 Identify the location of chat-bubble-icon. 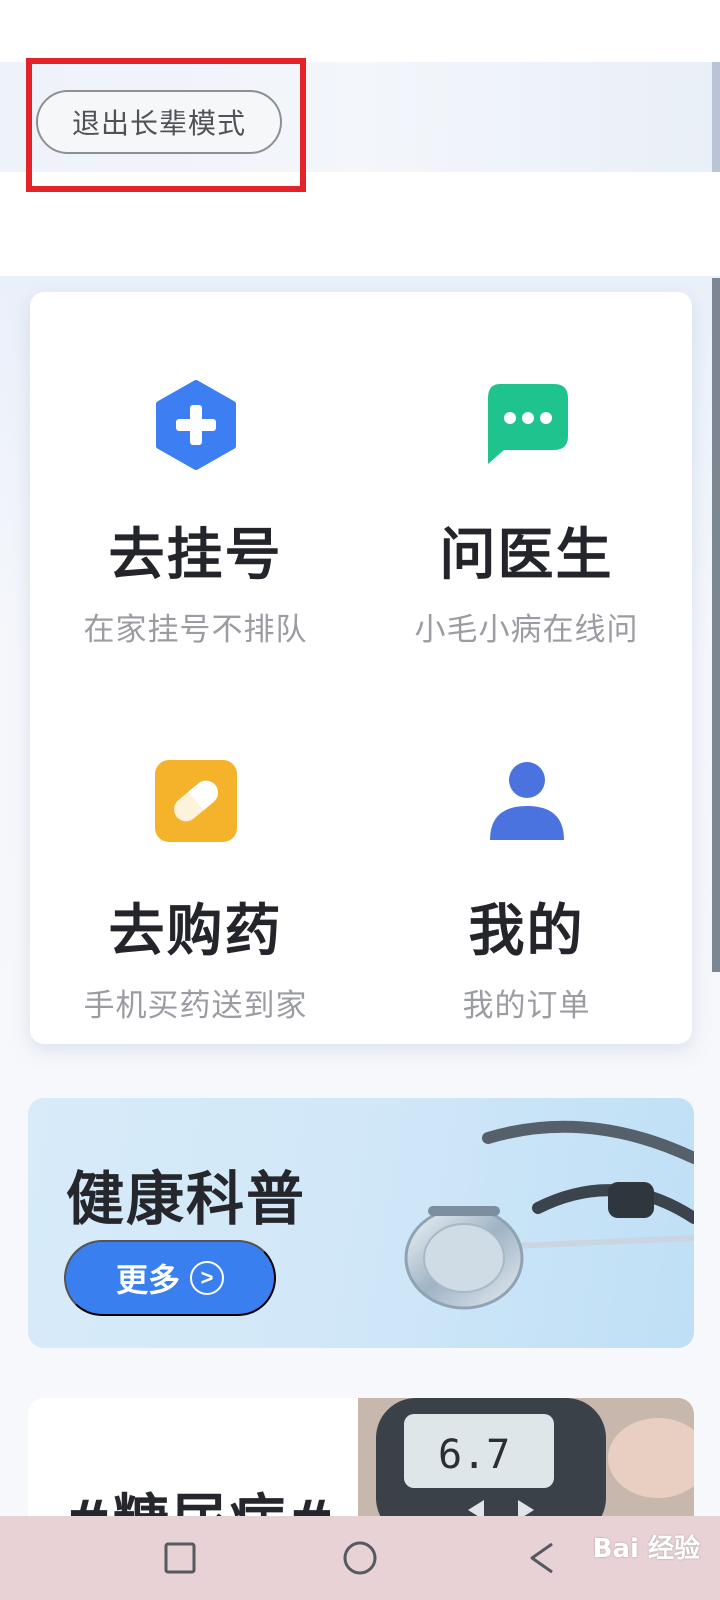
(527, 425).